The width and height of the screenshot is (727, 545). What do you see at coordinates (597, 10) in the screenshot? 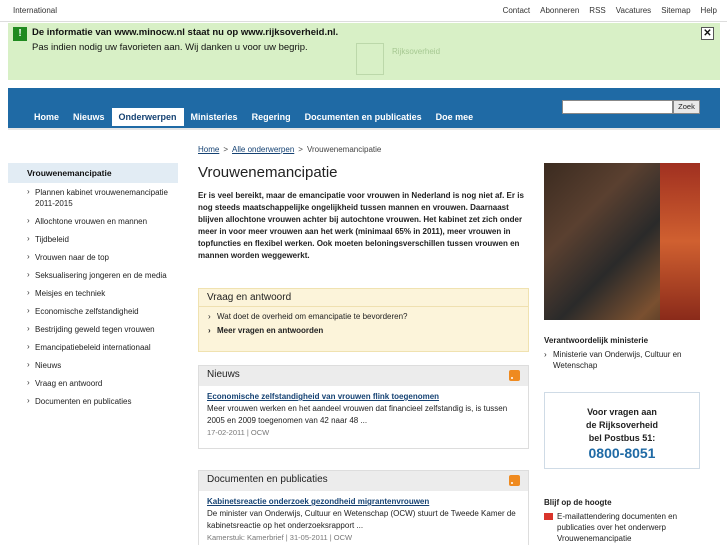
I see `rss-link: RSS` at bounding box center [597, 10].